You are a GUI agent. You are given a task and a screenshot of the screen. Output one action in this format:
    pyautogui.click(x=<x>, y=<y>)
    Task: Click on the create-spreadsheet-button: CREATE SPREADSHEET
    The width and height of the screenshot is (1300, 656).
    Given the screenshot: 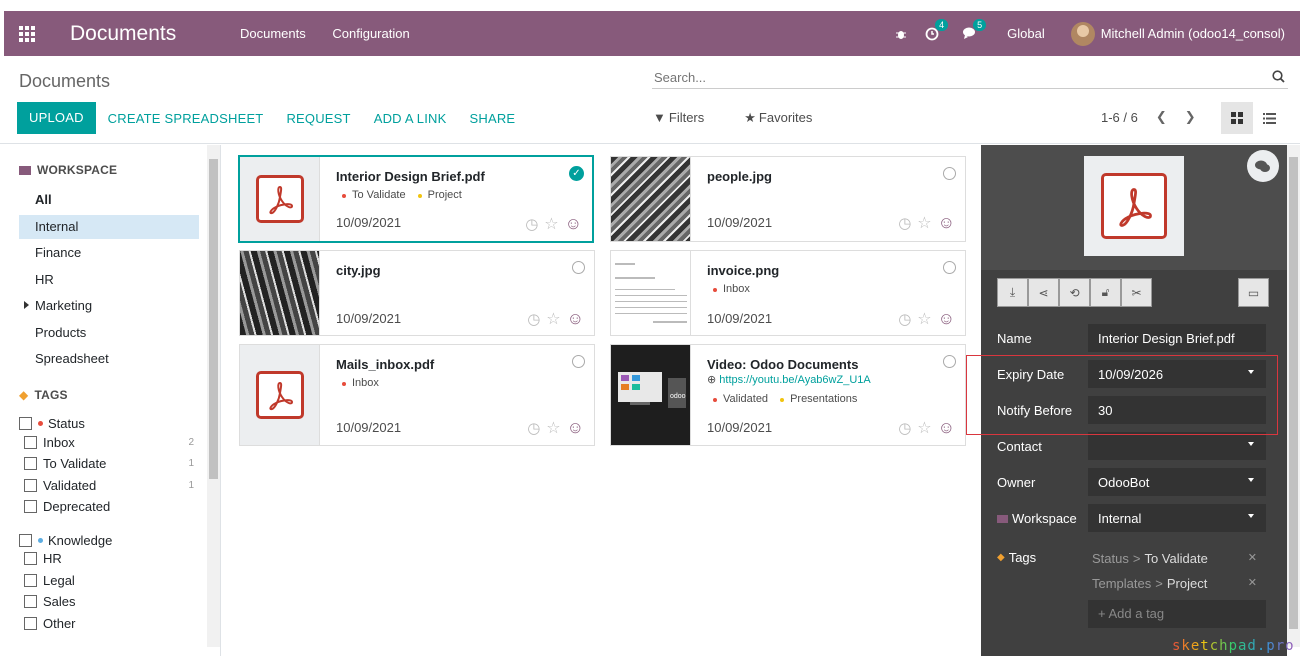 What is the action you would take?
    pyautogui.click(x=186, y=118)
    